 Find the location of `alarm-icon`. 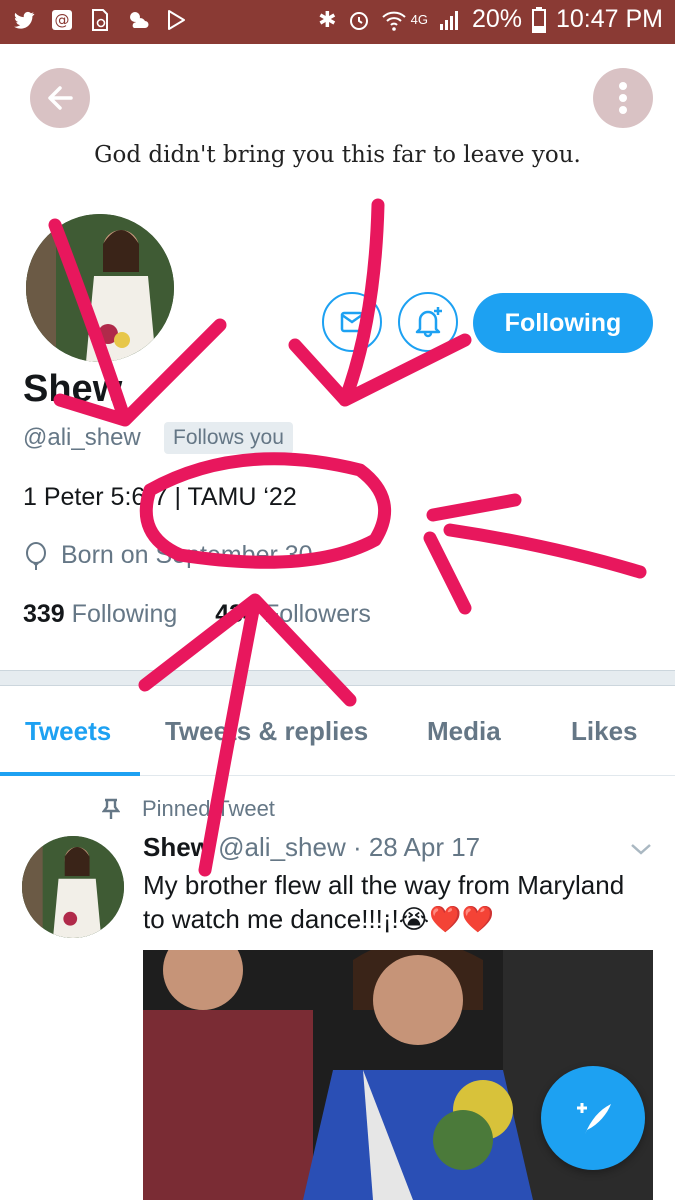

alarm-icon is located at coordinates (358, 20).